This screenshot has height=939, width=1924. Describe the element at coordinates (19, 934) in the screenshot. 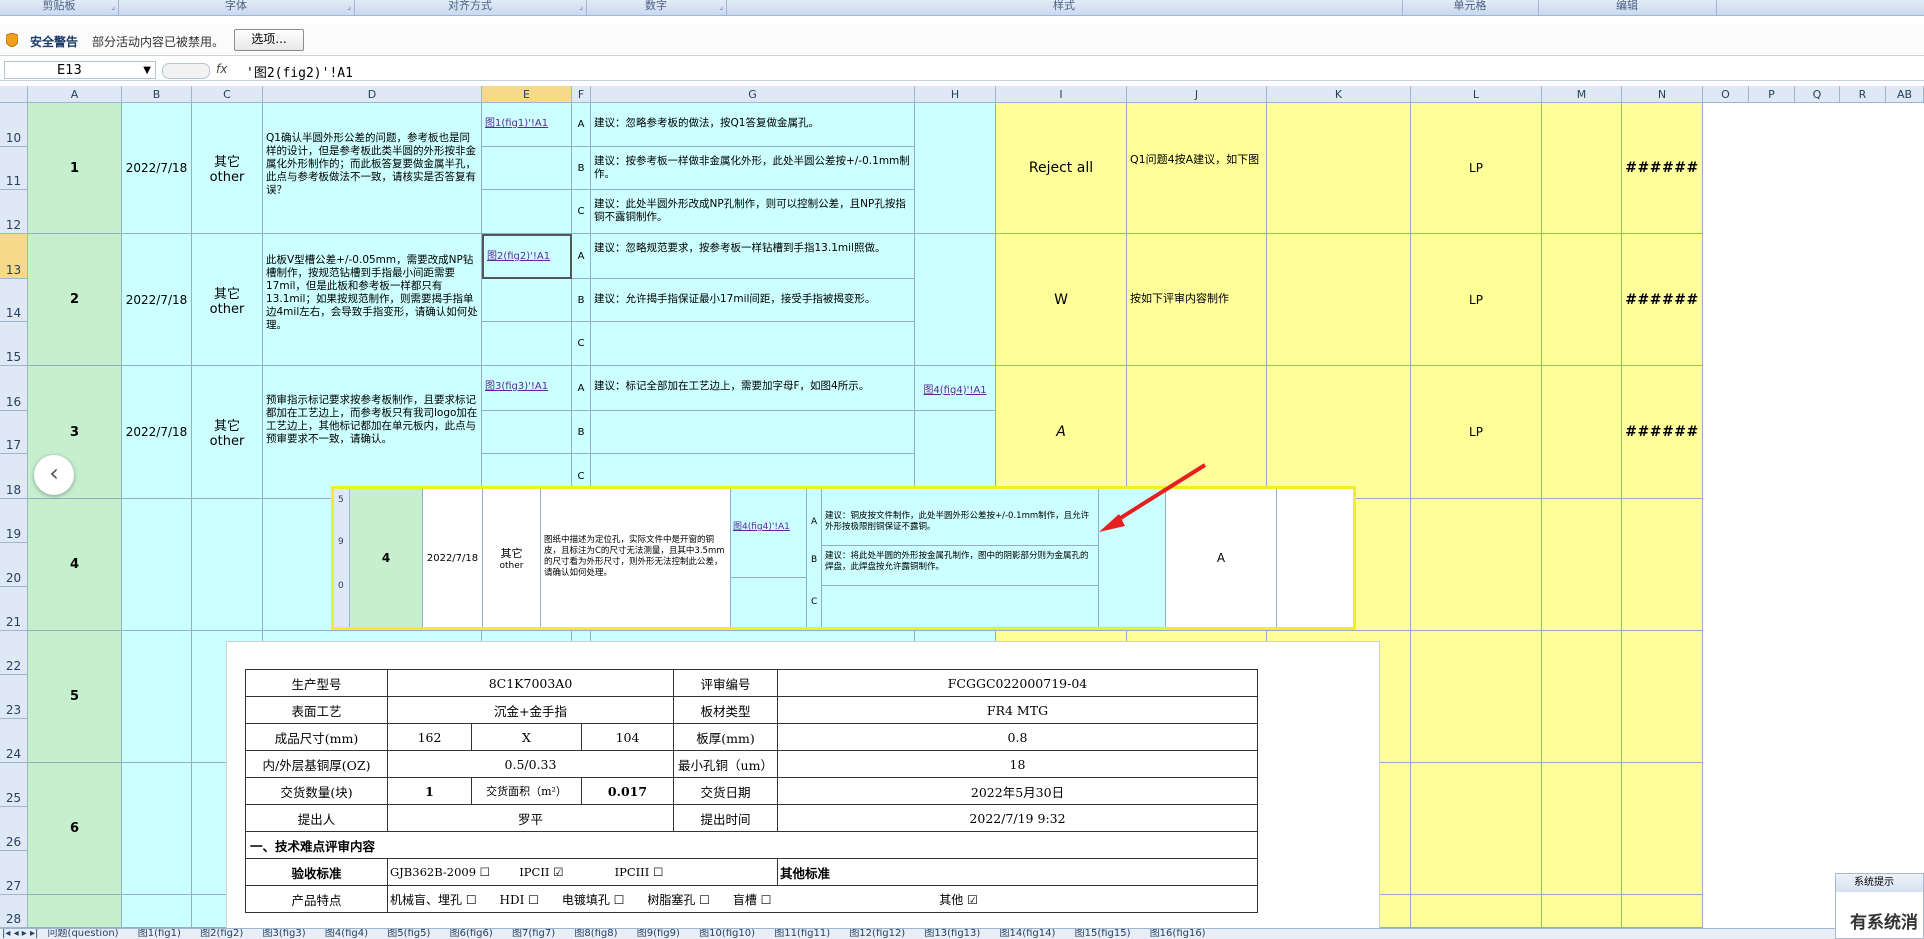

I see `tab-nav-arrows-icon: |◂ ◂ ▸ ▸|` at that location.